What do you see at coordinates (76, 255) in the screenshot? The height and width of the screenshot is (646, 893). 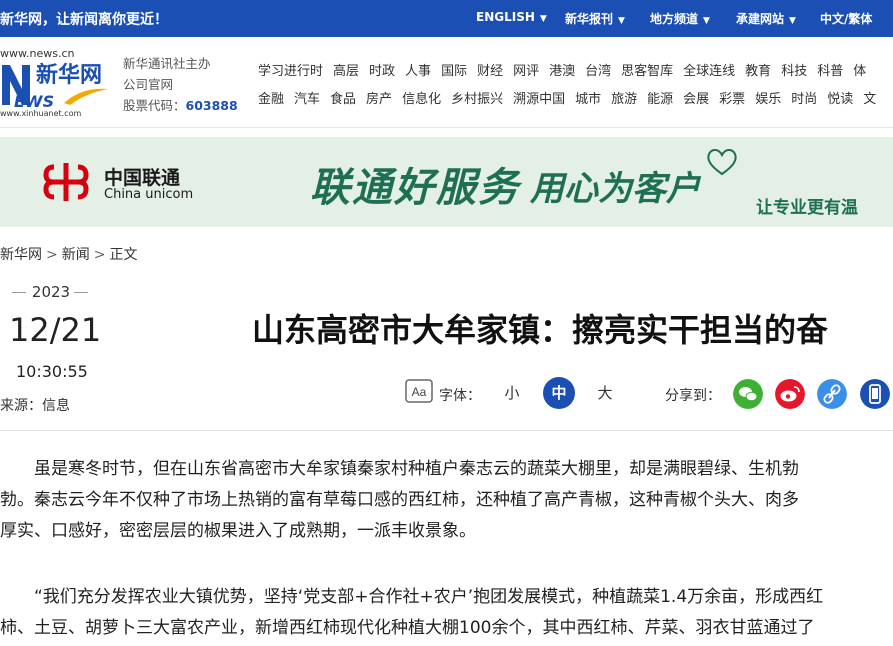 I see `breadcrumb-news: 新闻` at bounding box center [76, 255].